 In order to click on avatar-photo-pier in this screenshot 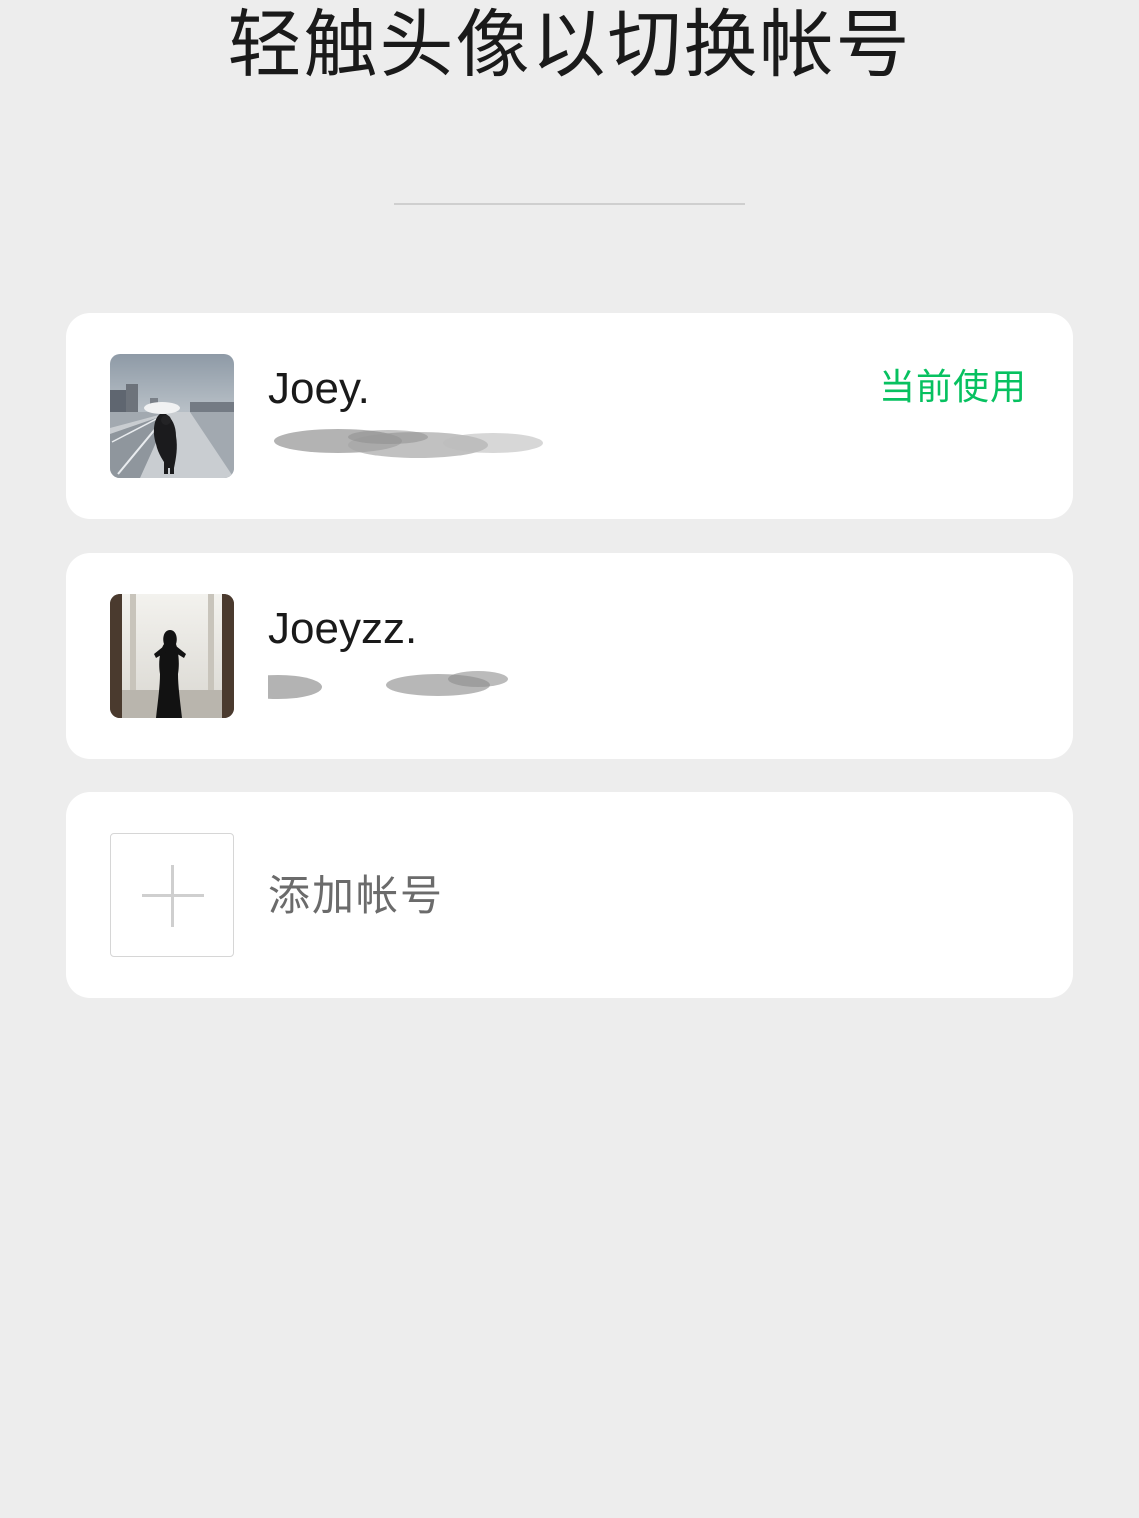, I will do `click(172, 416)`.